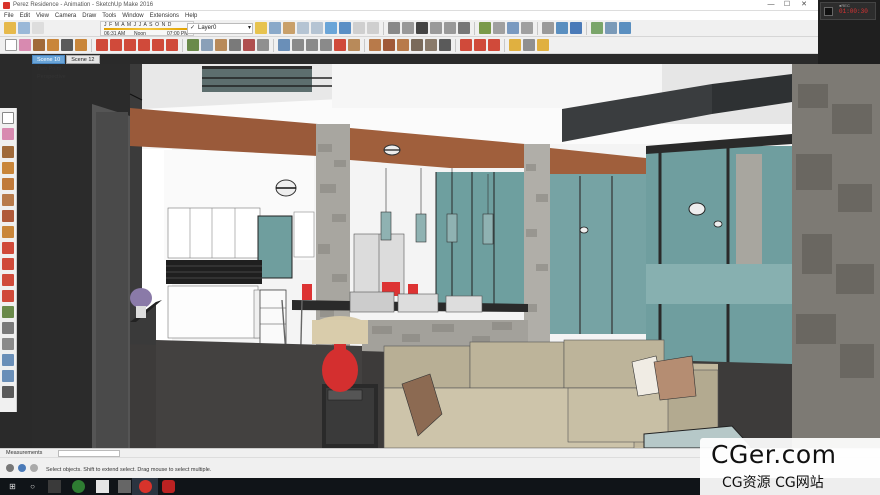 This screenshot has height=495, width=880. I want to click on top-view-icon, so click(408, 28).